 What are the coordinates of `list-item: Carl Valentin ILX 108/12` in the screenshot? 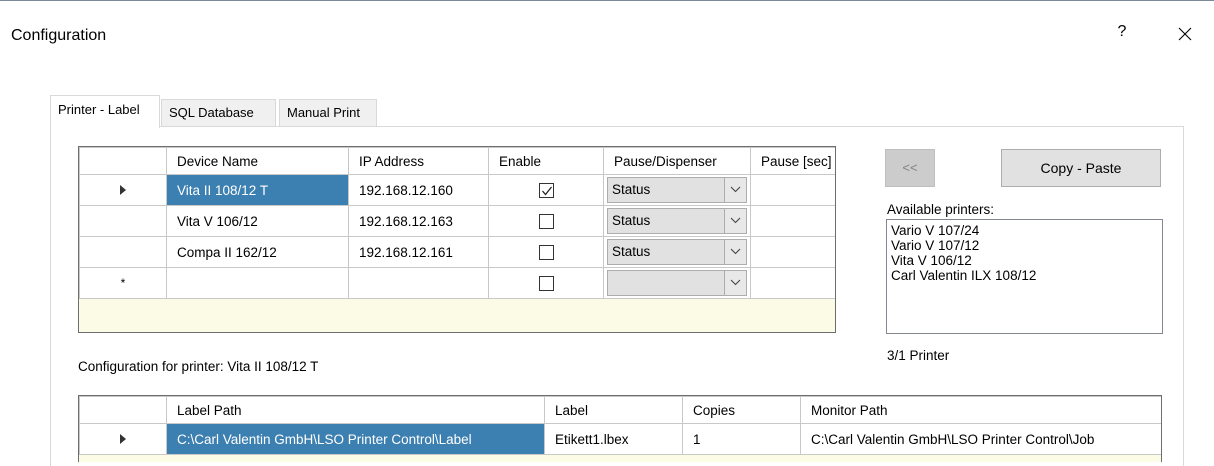 It's located at (1026, 275).